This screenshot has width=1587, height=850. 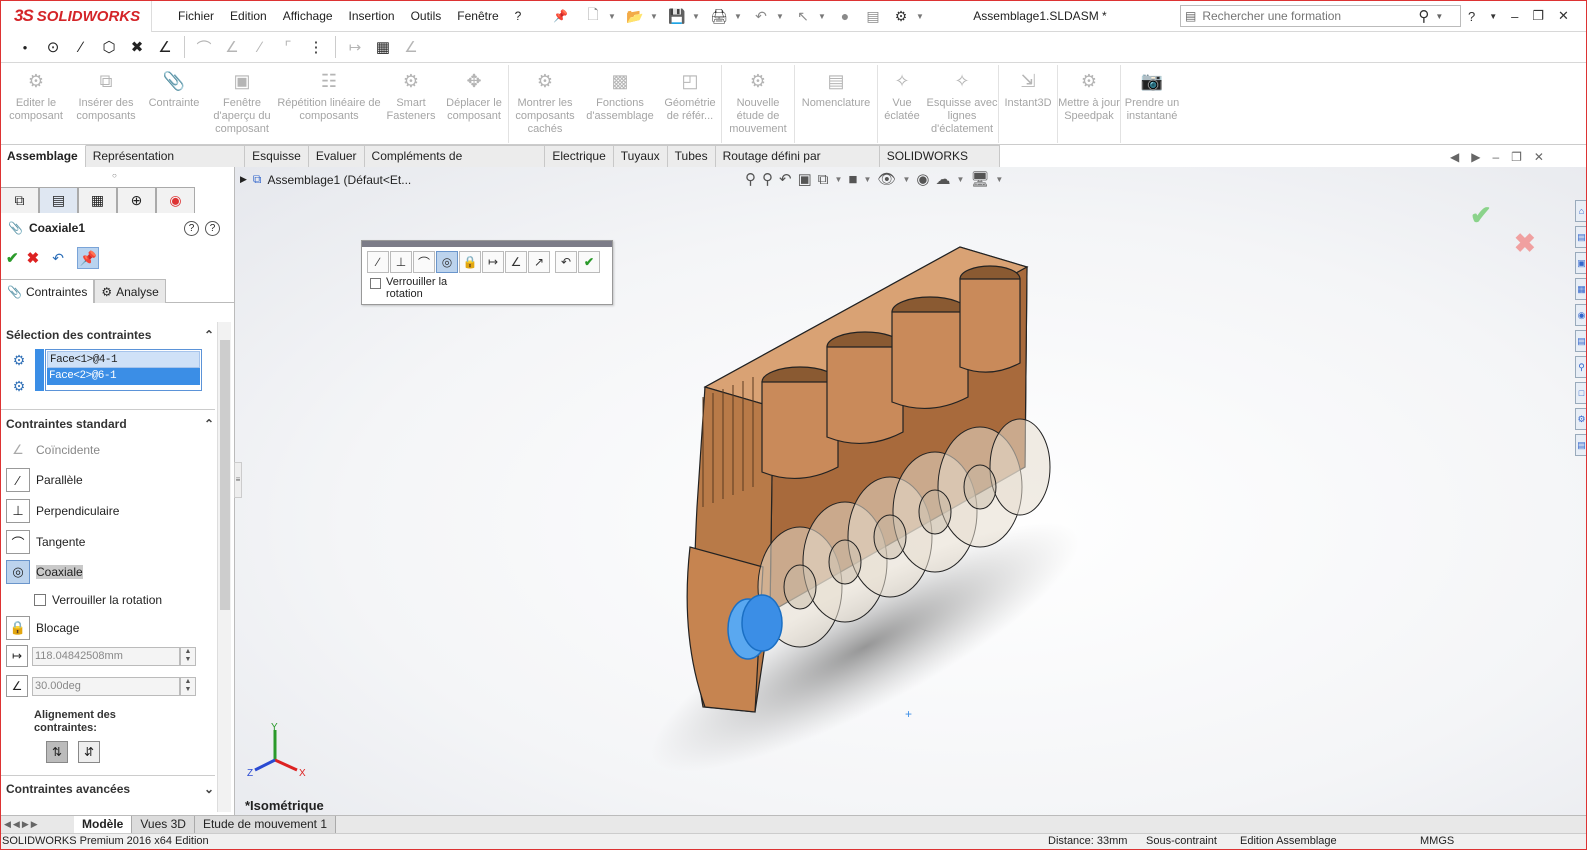 I want to click on popup-undo-icon: ↶, so click(x=566, y=262).